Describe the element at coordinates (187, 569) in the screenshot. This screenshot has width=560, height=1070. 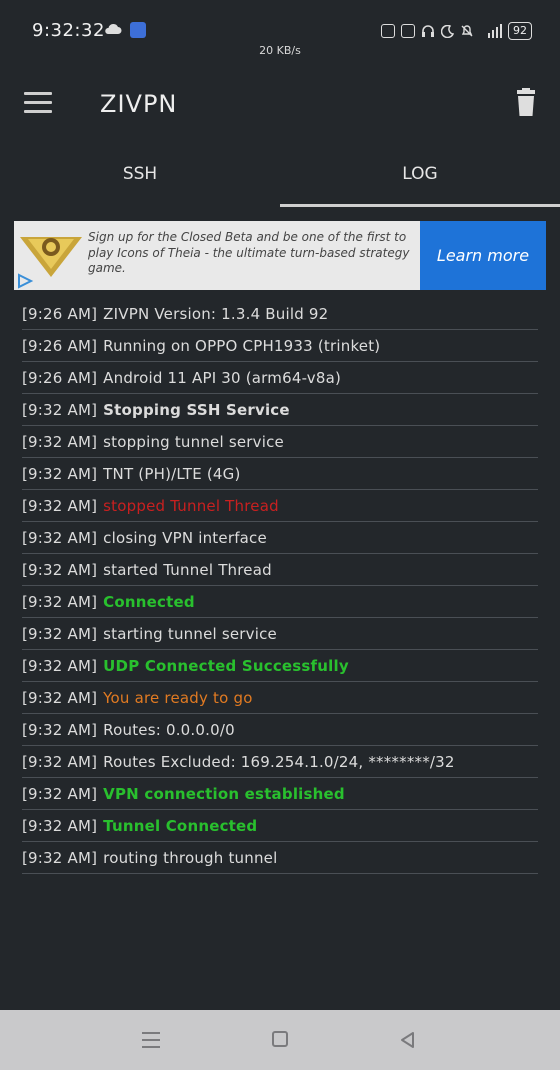
I see `log-message: started Tunnel Thread` at that location.